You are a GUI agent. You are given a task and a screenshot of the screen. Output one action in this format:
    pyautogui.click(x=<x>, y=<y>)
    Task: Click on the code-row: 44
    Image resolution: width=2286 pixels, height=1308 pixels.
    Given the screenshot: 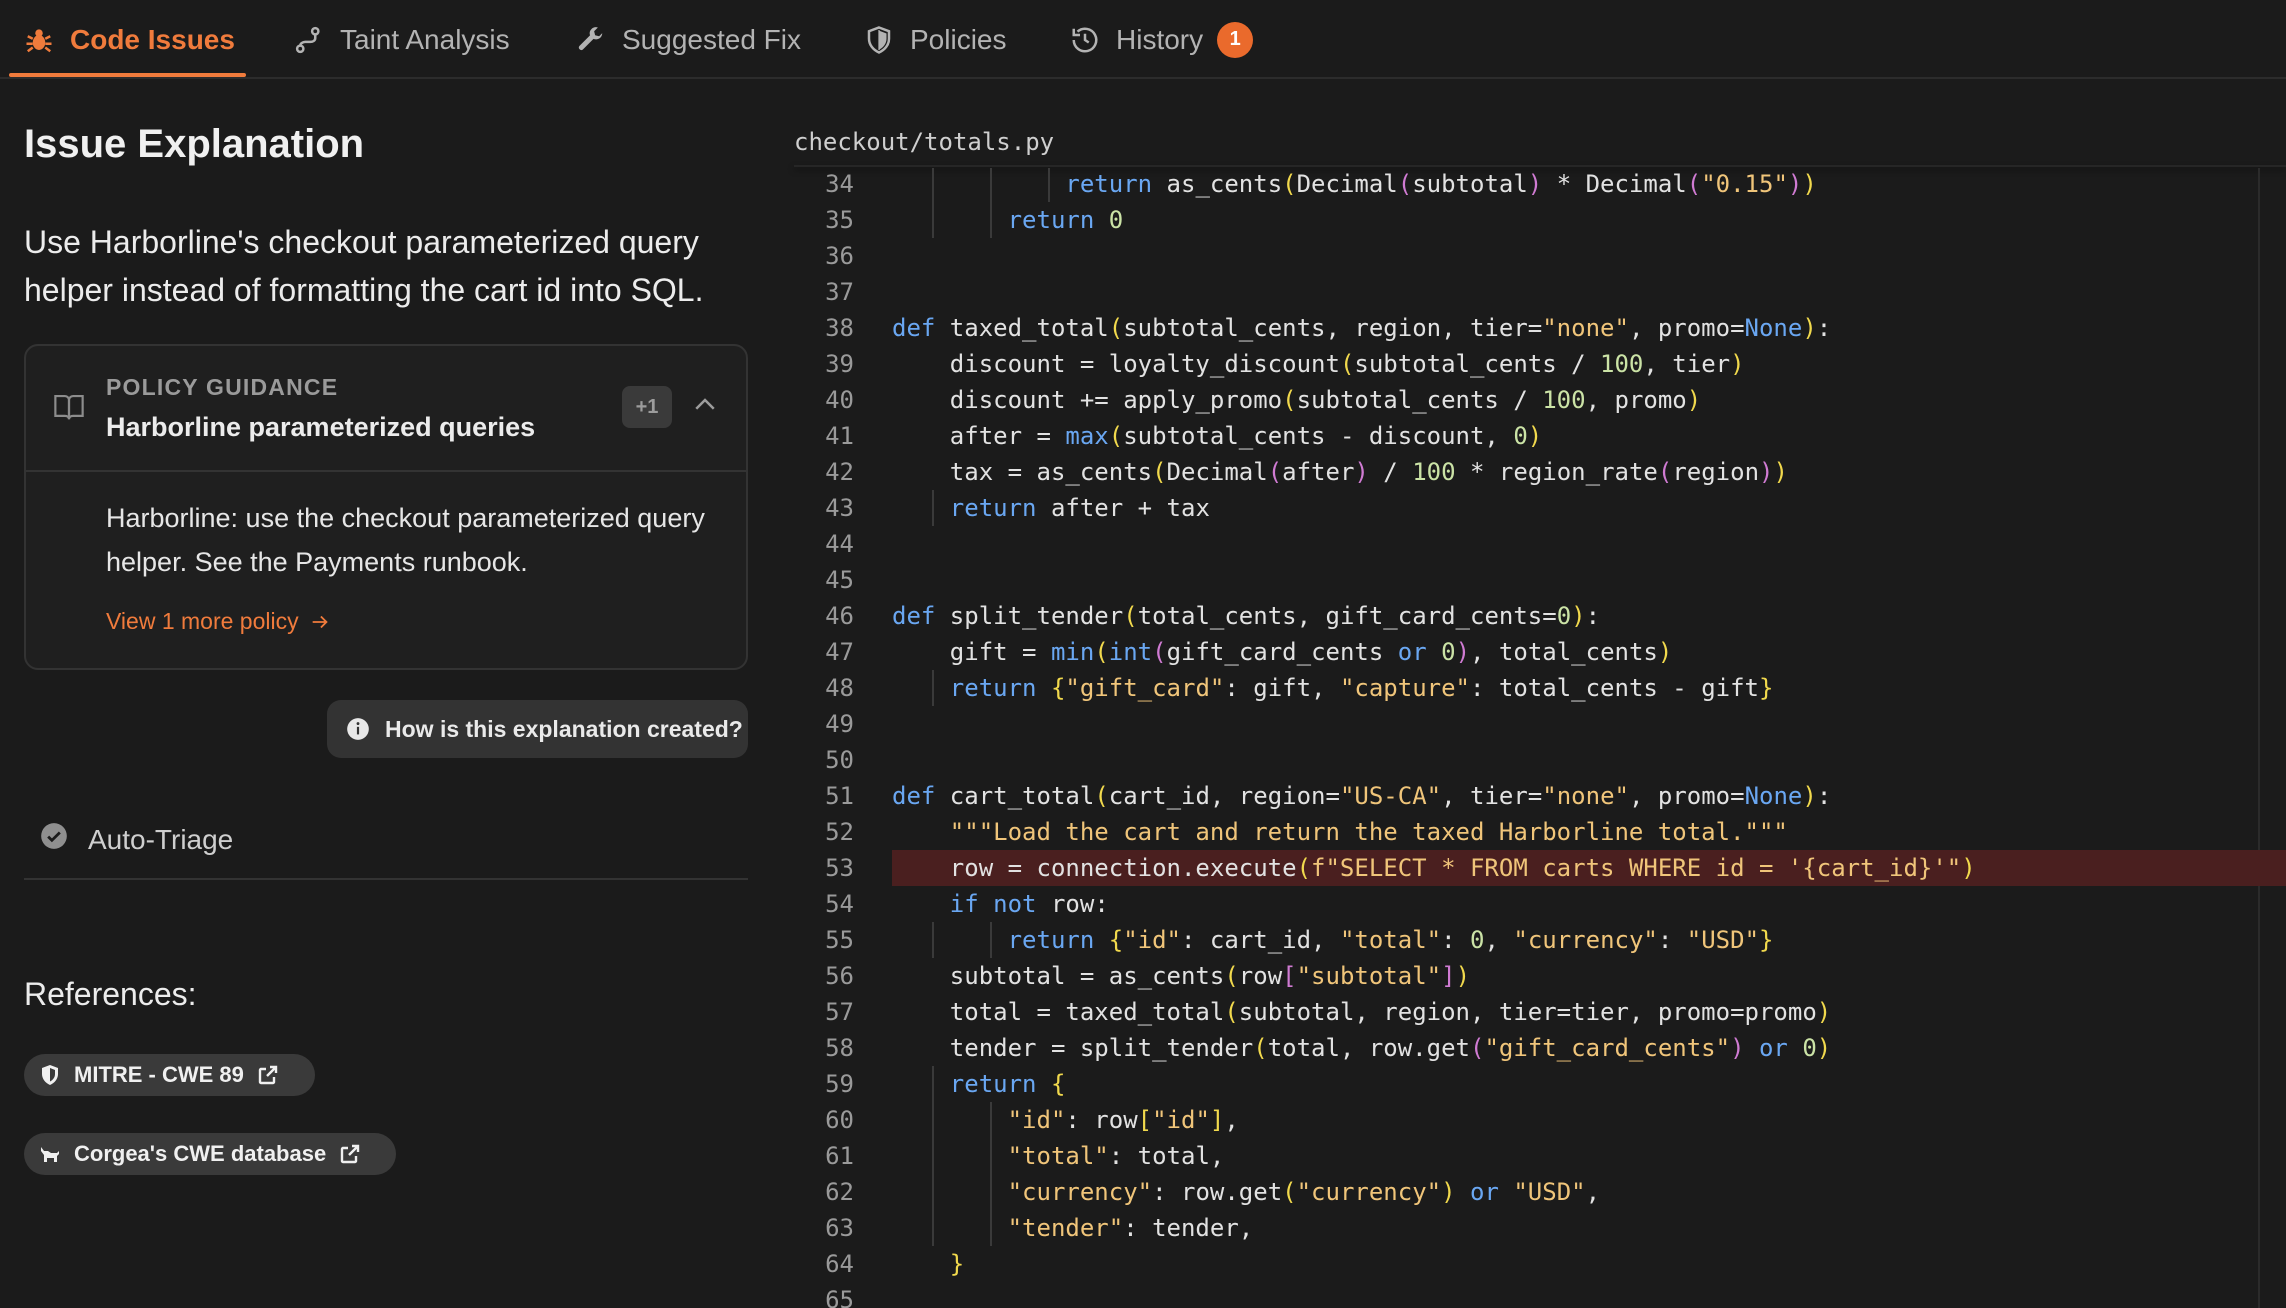 What is the action you would take?
    pyautogui.click(x=1540, y=544)
    